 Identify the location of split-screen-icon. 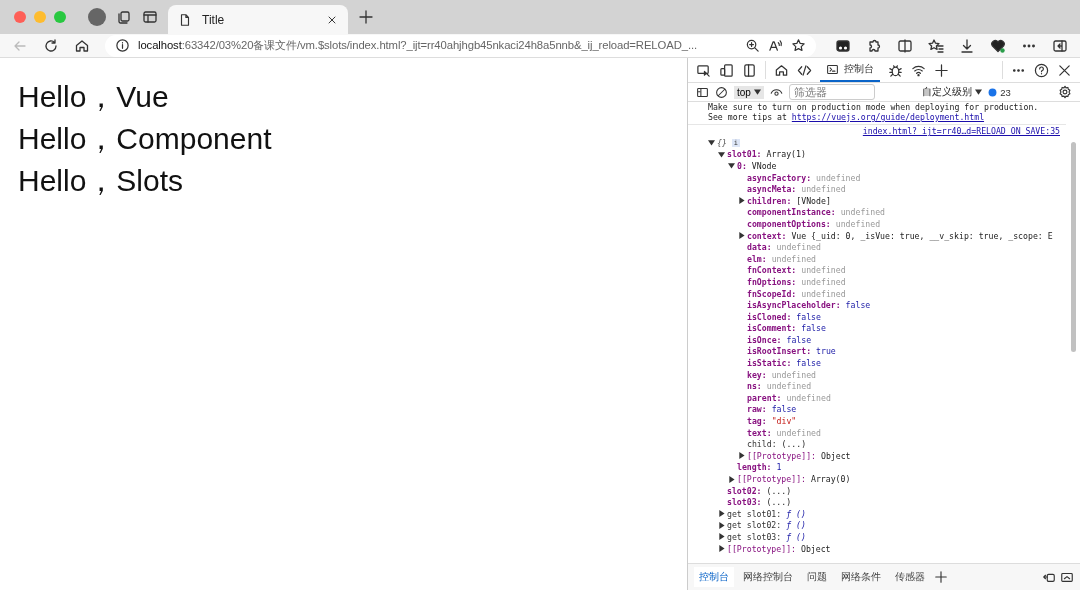
(905, 45).